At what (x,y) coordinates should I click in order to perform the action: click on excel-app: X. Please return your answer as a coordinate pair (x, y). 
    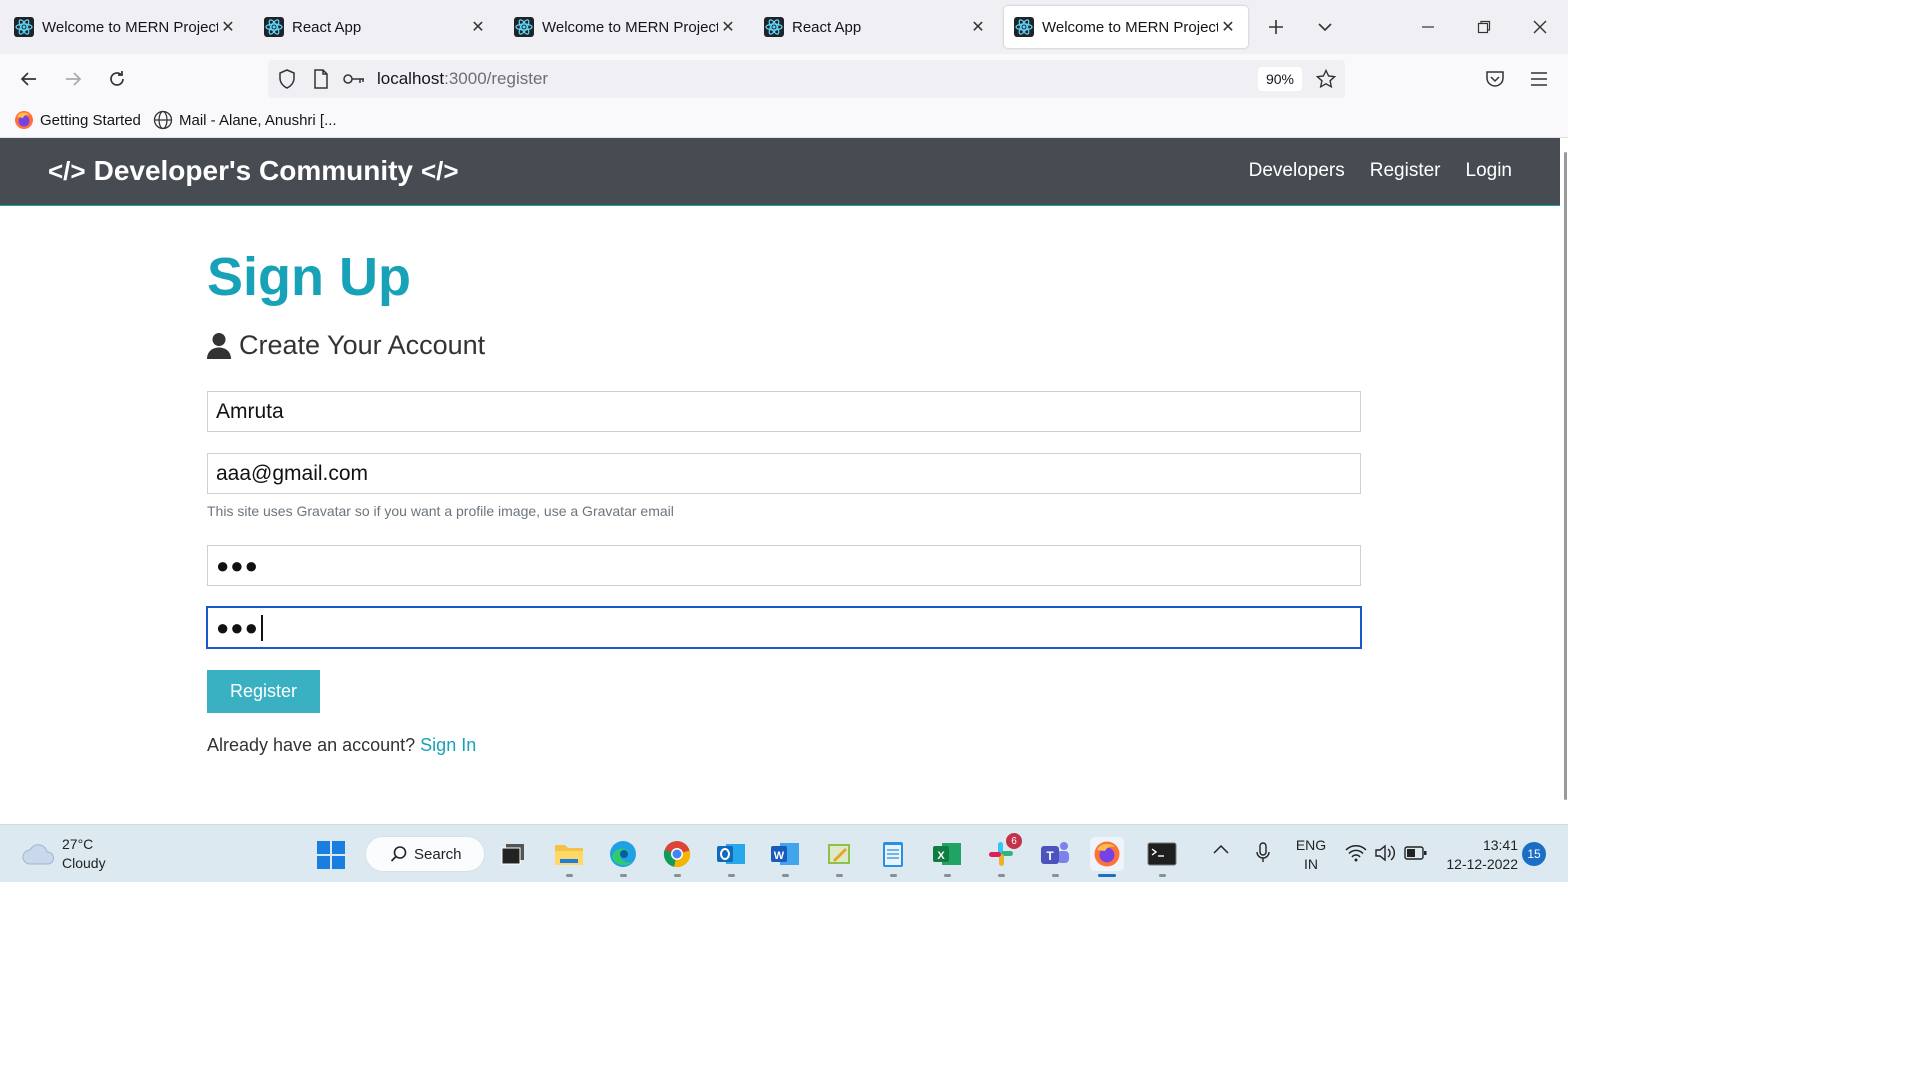
    Looking at the image, I should click on (947, 854).